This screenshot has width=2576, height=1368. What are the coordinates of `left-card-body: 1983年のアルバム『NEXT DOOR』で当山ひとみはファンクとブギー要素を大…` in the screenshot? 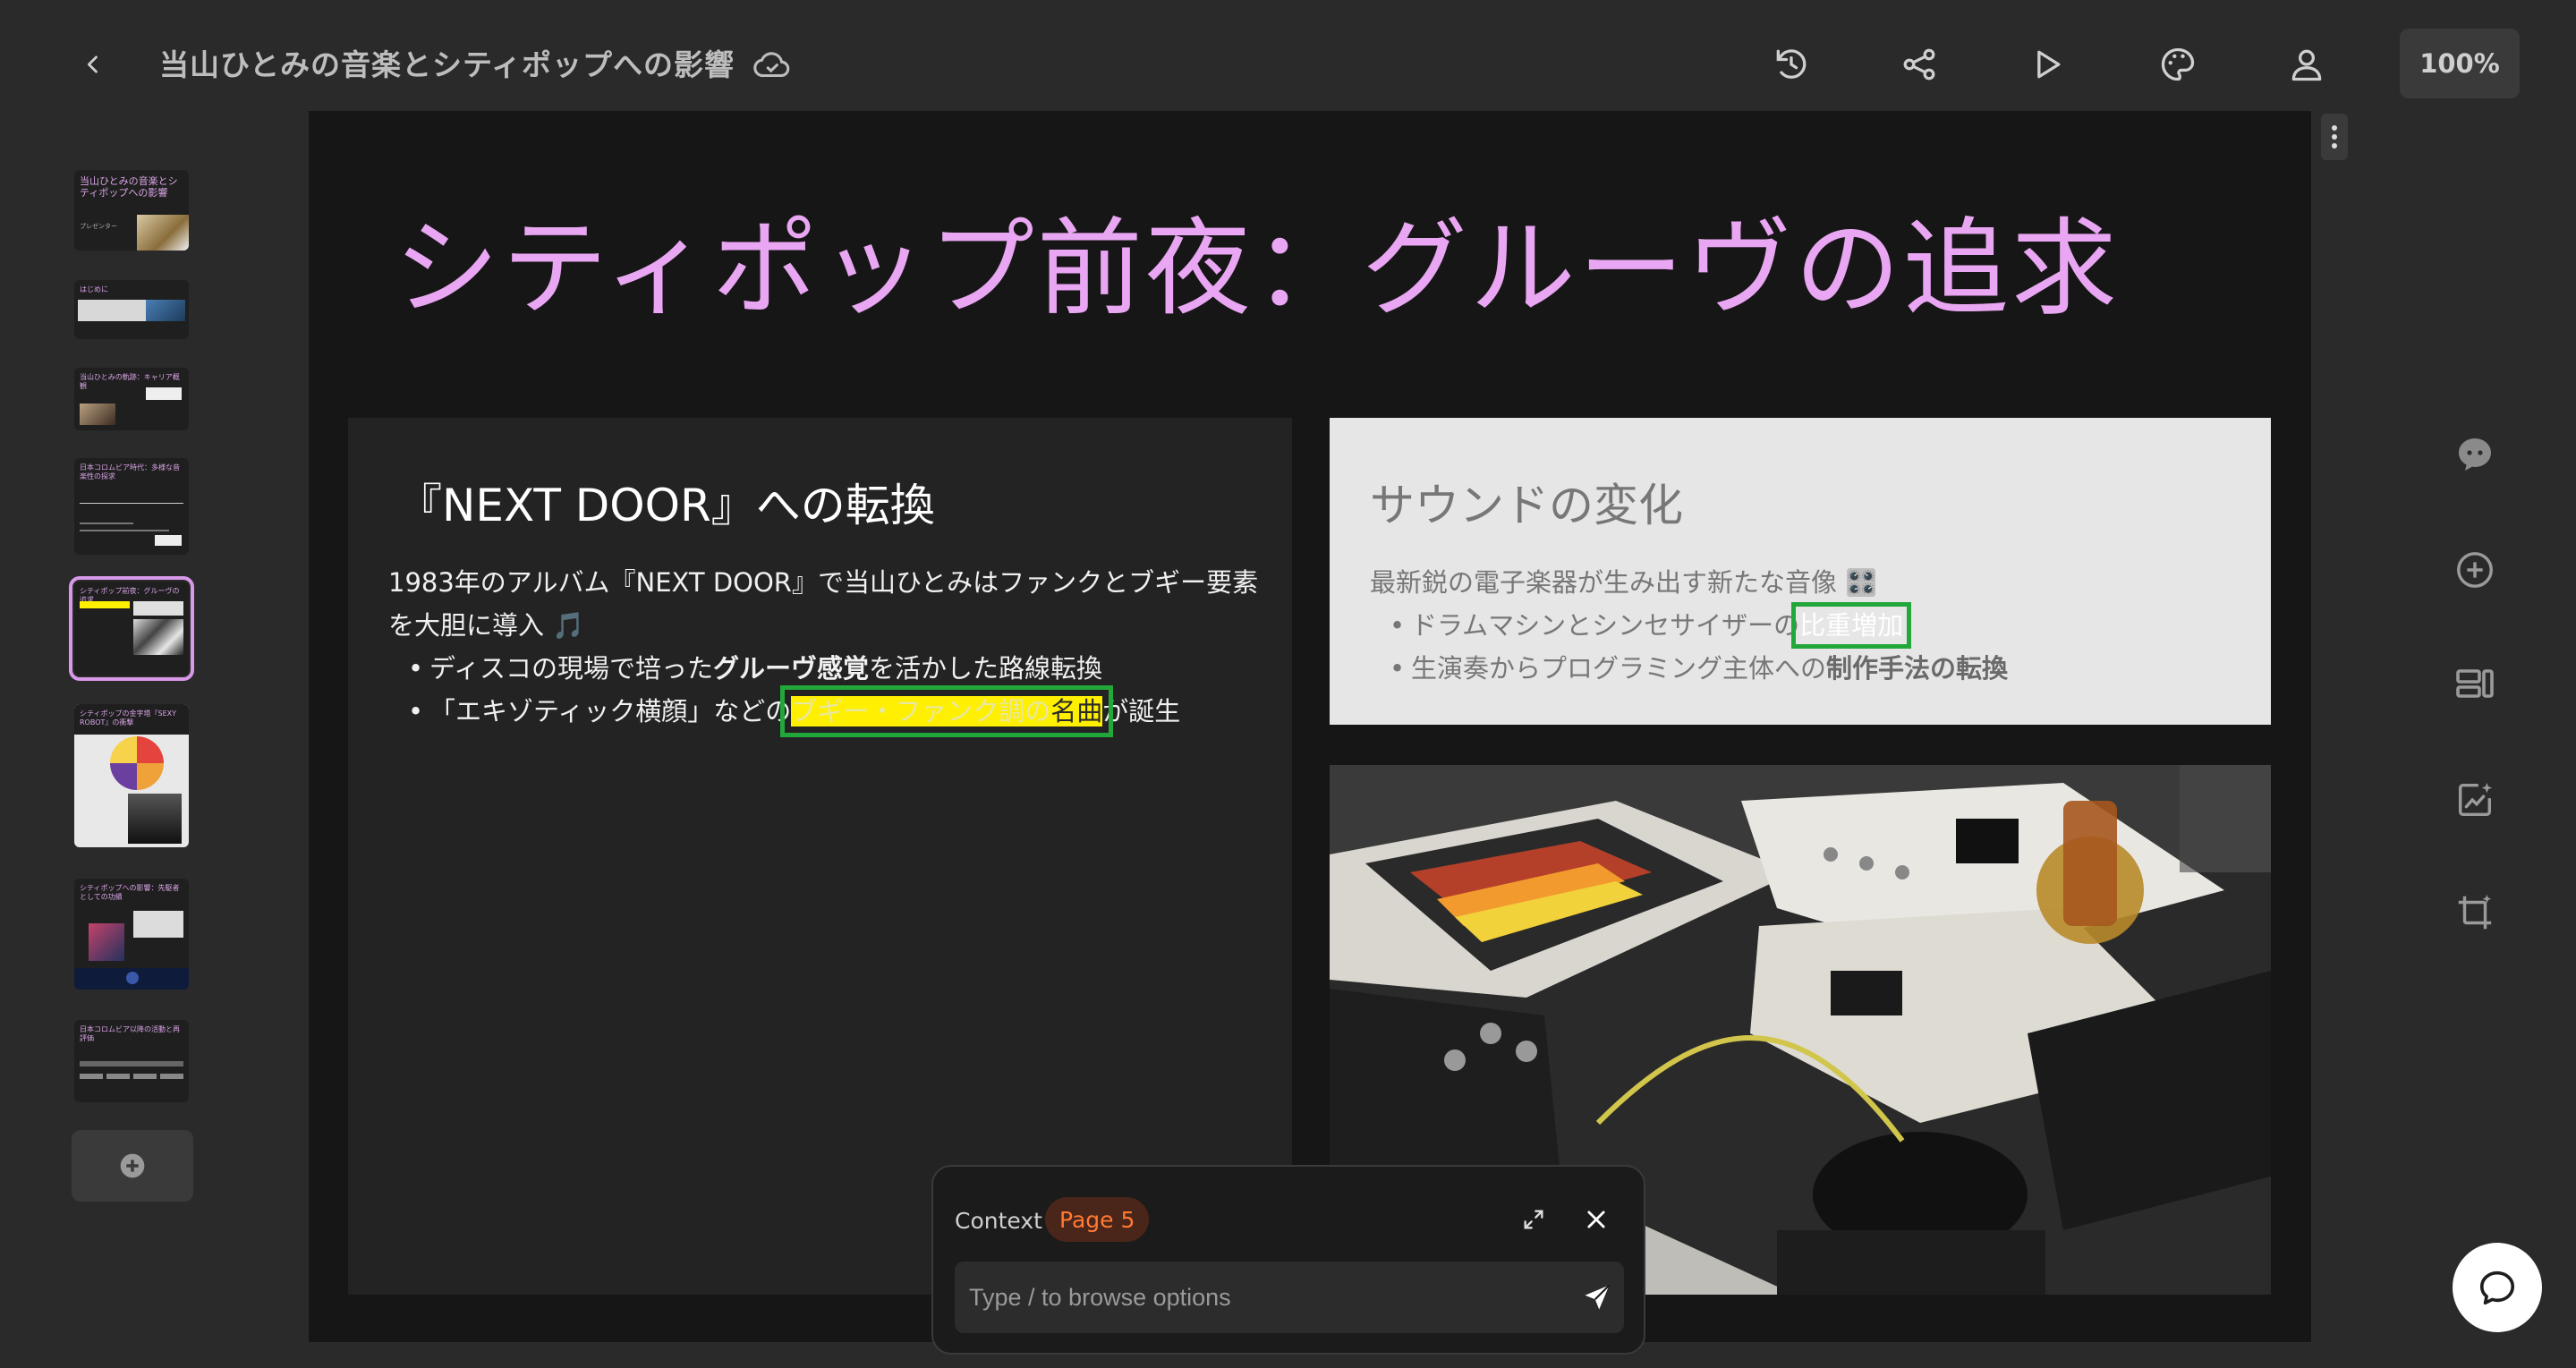 It's located at (831, 649).